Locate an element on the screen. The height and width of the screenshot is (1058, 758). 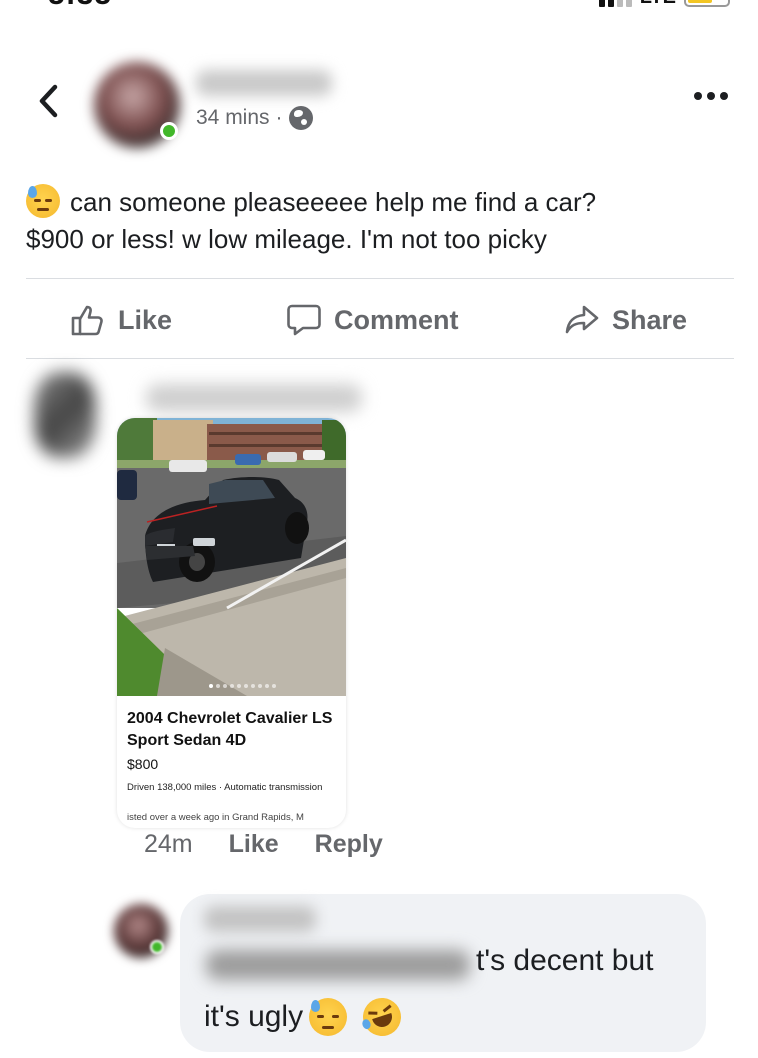
share-button: Share is located at coordinates (625, 320).